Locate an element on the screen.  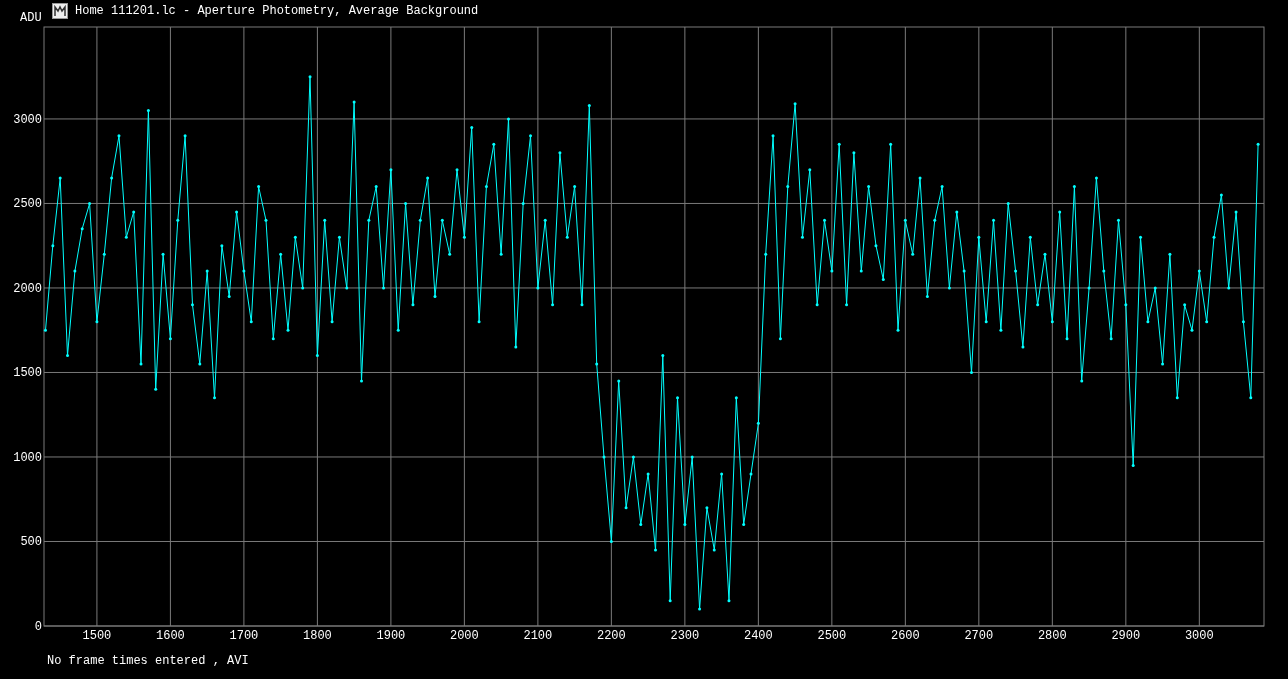
y-tick-label: 0 is located at coordinates (38, 627).